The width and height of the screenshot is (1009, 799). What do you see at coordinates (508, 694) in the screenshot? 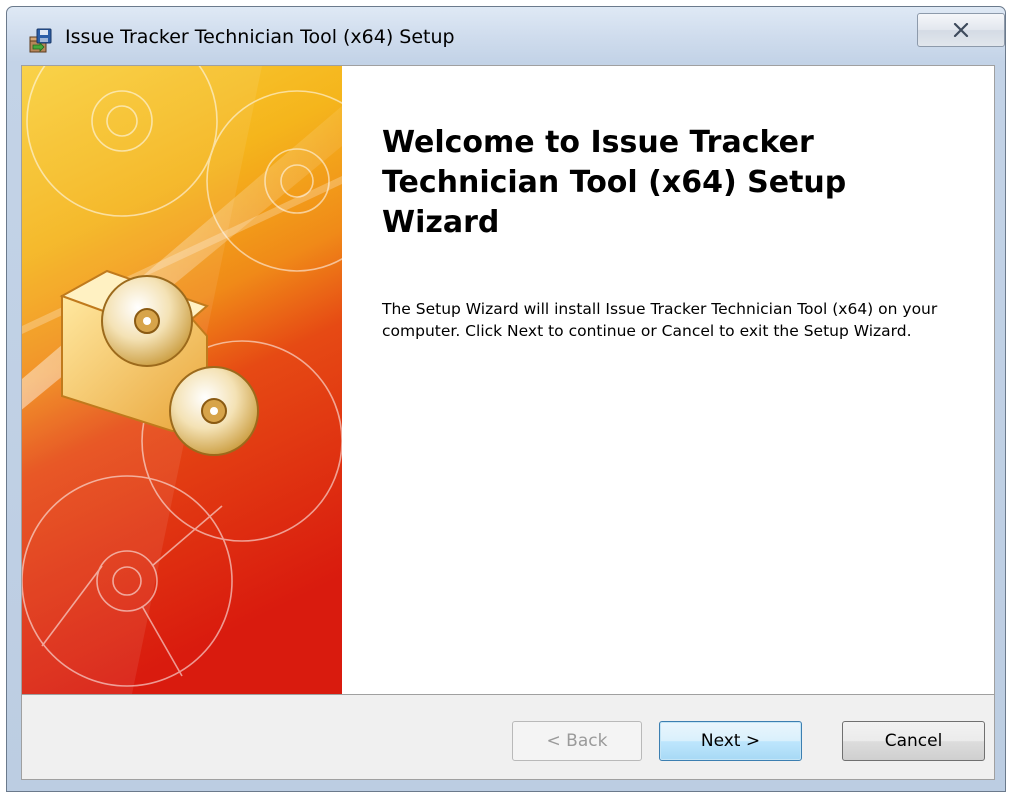
I see `button-divider` at bounding box center [508, 694].